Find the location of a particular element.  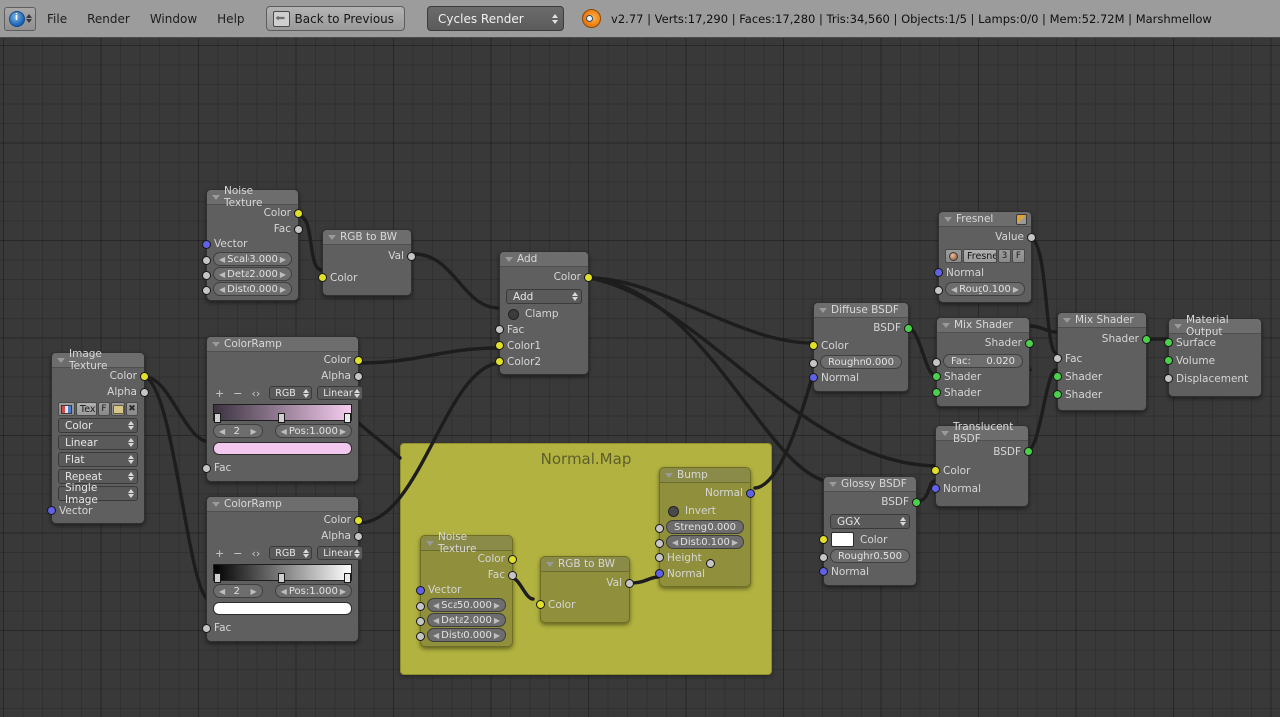

socket-scale-in is located at coordinates (206, 260).